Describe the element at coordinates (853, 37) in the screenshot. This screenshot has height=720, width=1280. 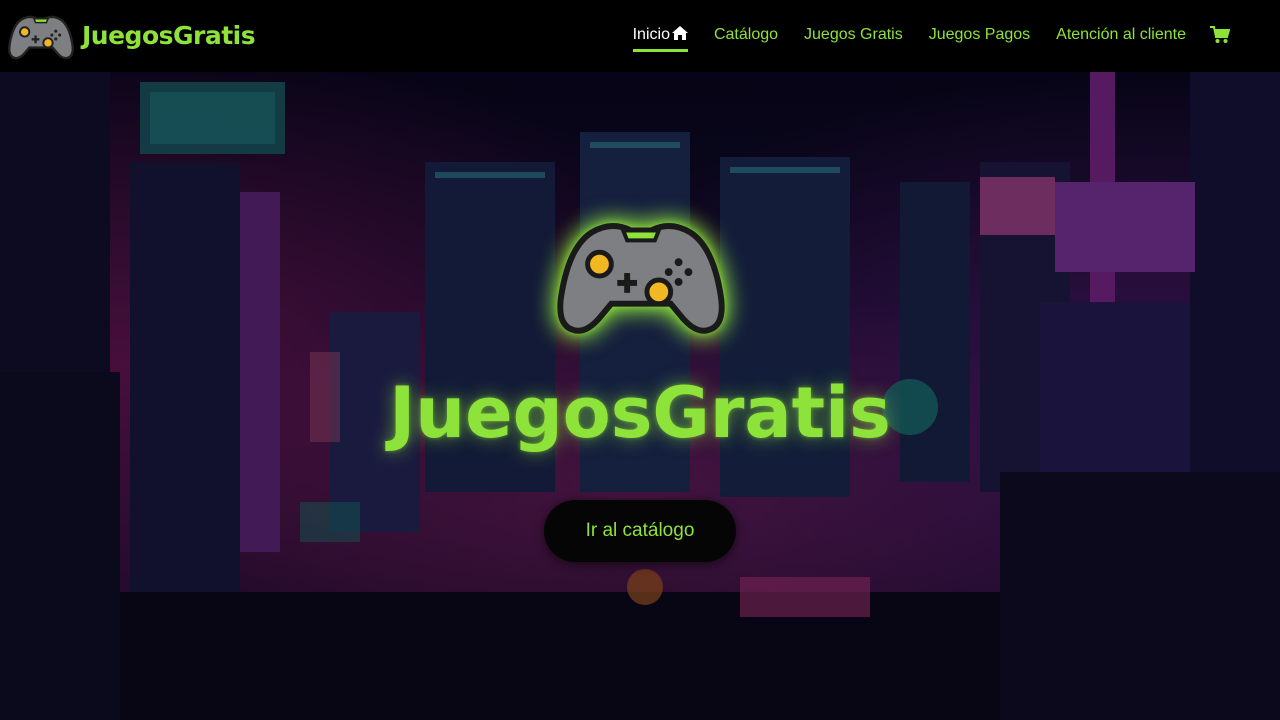
I see `nav-item-juegos-gratis: Juegos Gratis` at that location.